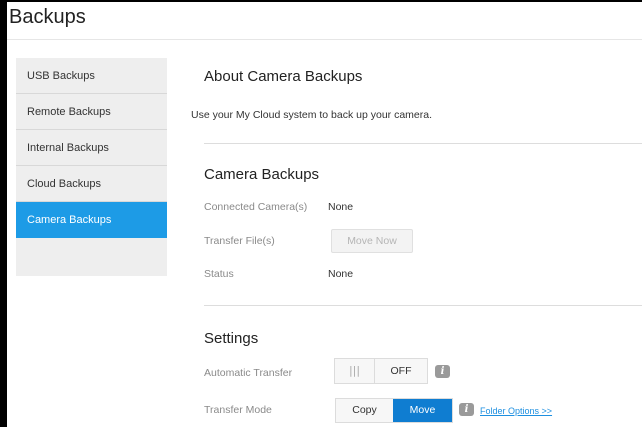 The width and height of the screenshot is (642, 427). I want to click on folder-options-link: Folder Options >>, so click(516, 411).